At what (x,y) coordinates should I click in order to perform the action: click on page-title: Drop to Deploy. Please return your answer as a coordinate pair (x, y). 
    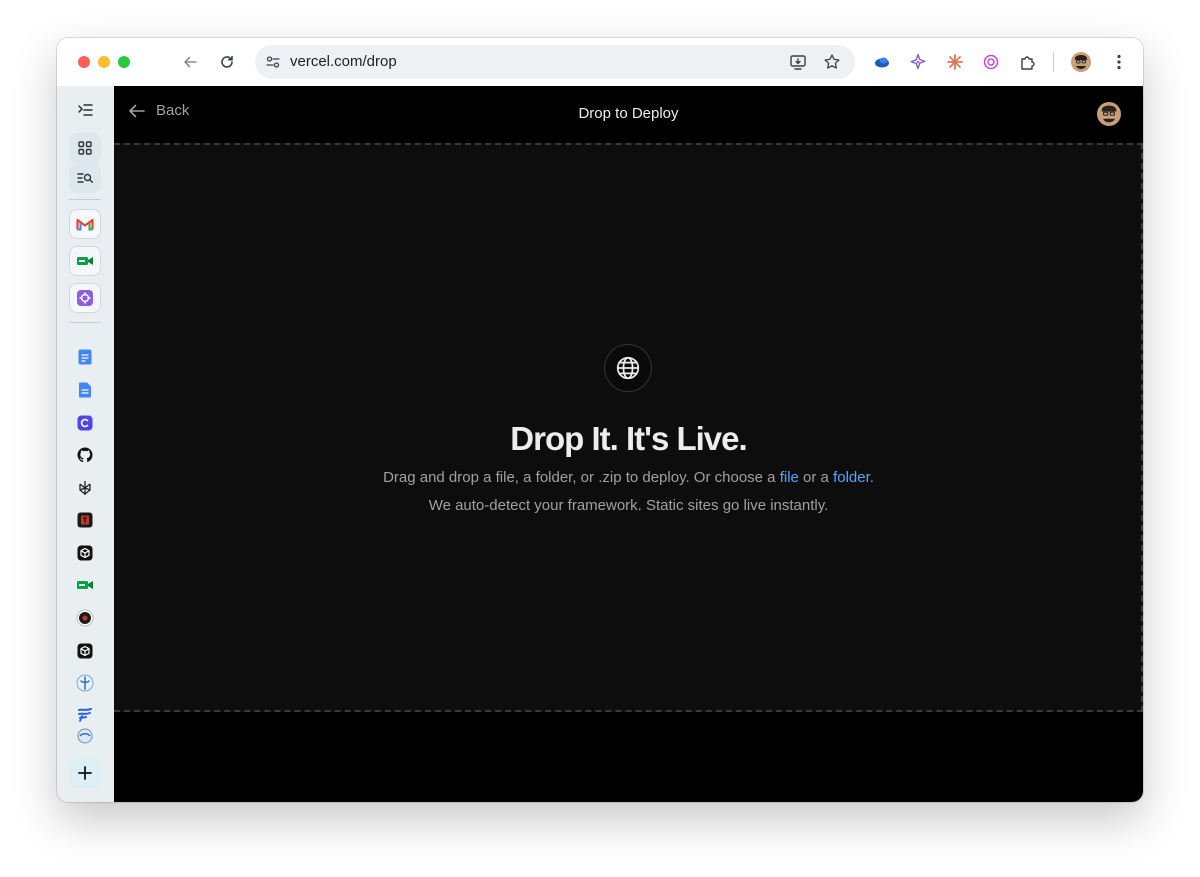
    Looking at the image, I should click on (628, 113).